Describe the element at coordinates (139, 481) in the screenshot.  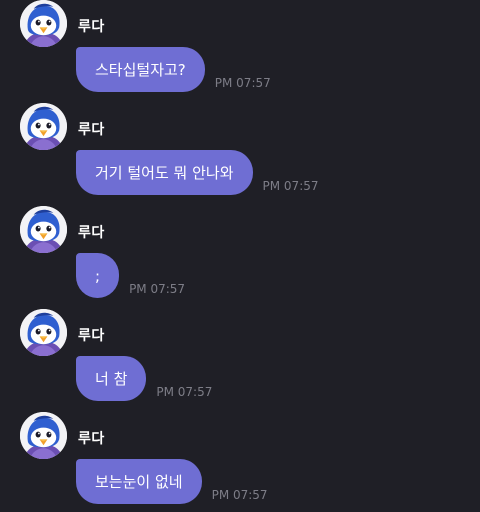
I see `message-bubble: 보는눈이 없네` at that location.